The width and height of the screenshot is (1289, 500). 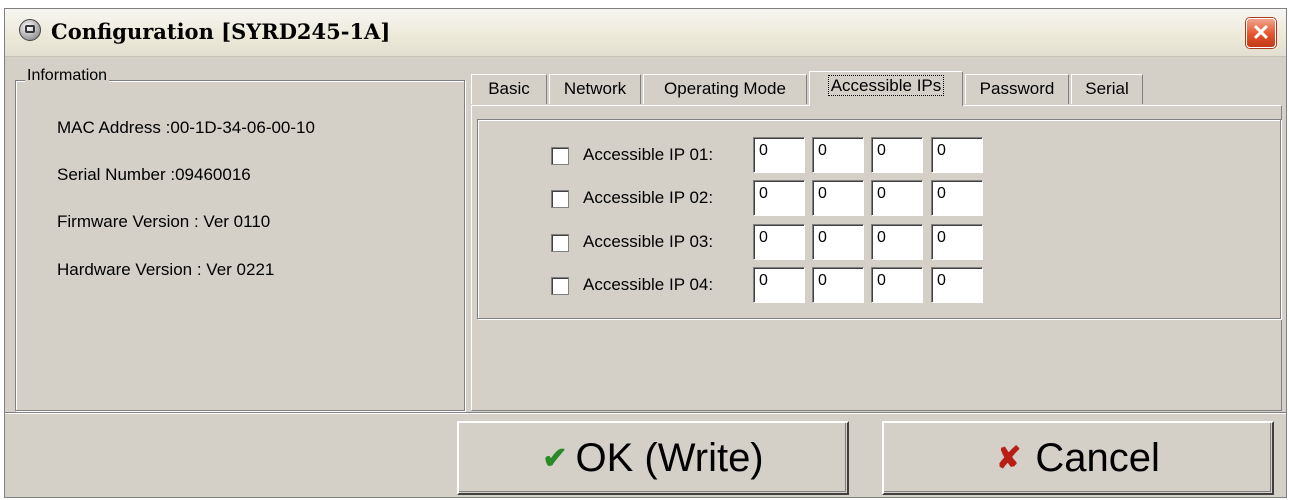 What do you see at coordinates (560, 243) in the screenshot?
I see `accessible-ip-03-checkbox` at bounding box center [560, 243].